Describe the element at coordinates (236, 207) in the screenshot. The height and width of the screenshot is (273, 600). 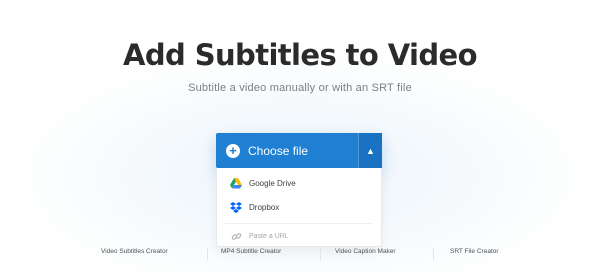
I see `dropbox-icon` at that location.